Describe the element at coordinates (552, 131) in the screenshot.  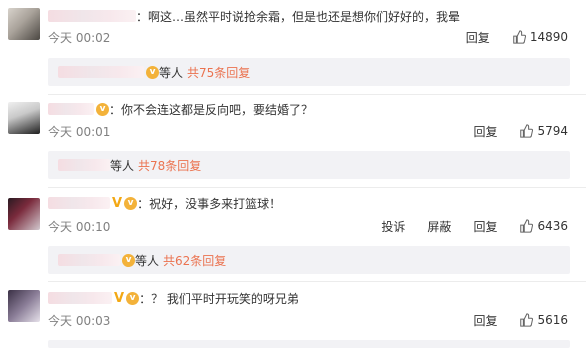
I see `like-count: 5794` at that location.